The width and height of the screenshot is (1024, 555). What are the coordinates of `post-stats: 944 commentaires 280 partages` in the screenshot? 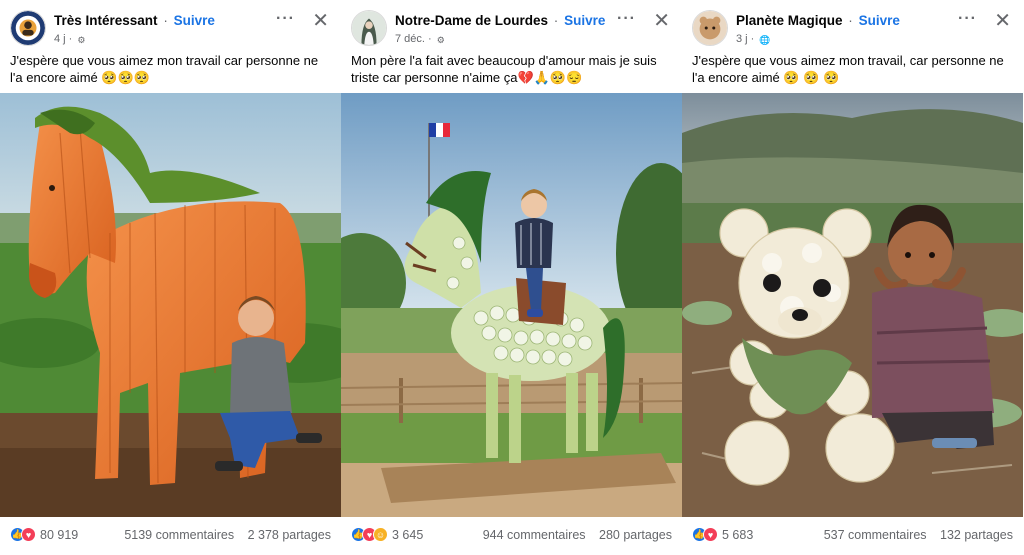 It's located at (577, 535).